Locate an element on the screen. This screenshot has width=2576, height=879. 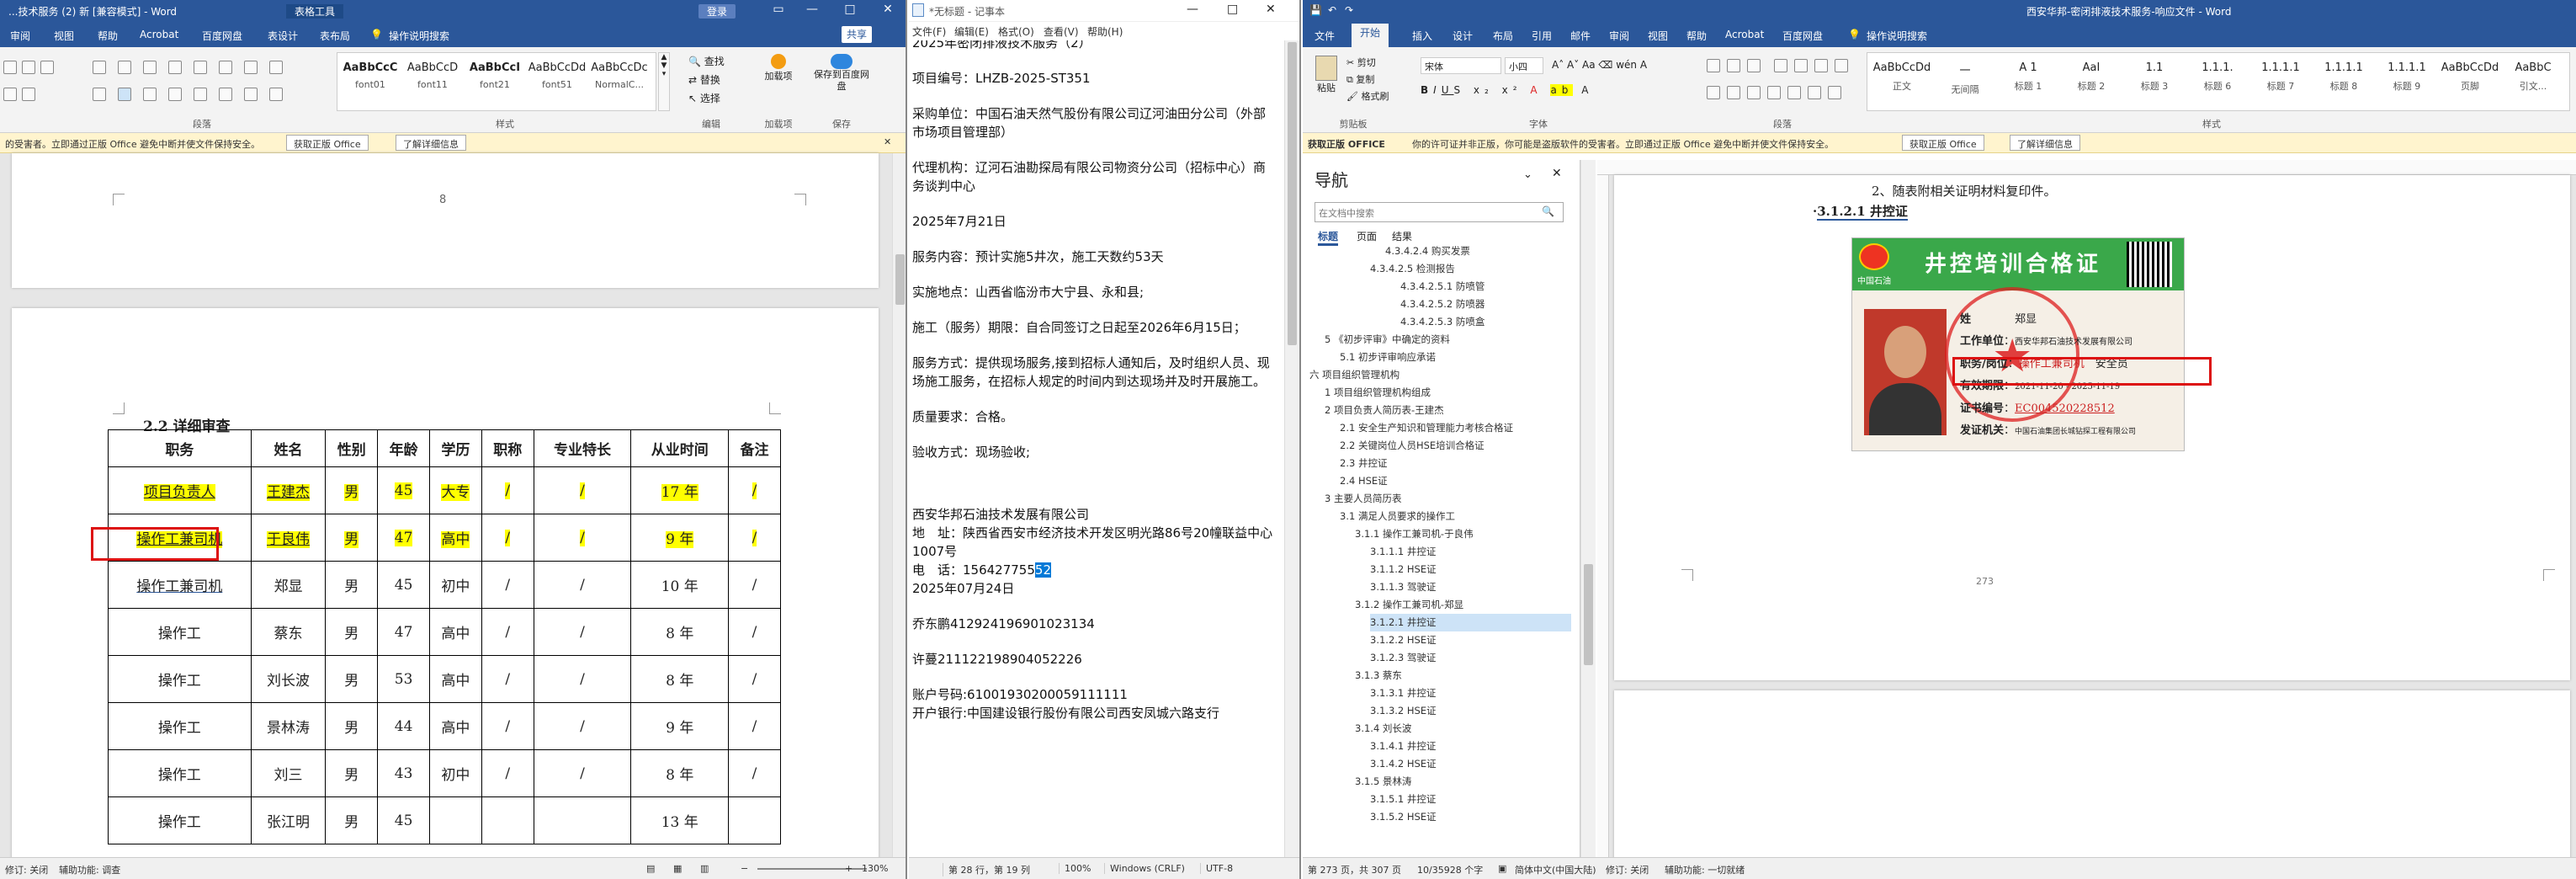
table-cell: 项目负责人 is located at coordinates (180, 490).